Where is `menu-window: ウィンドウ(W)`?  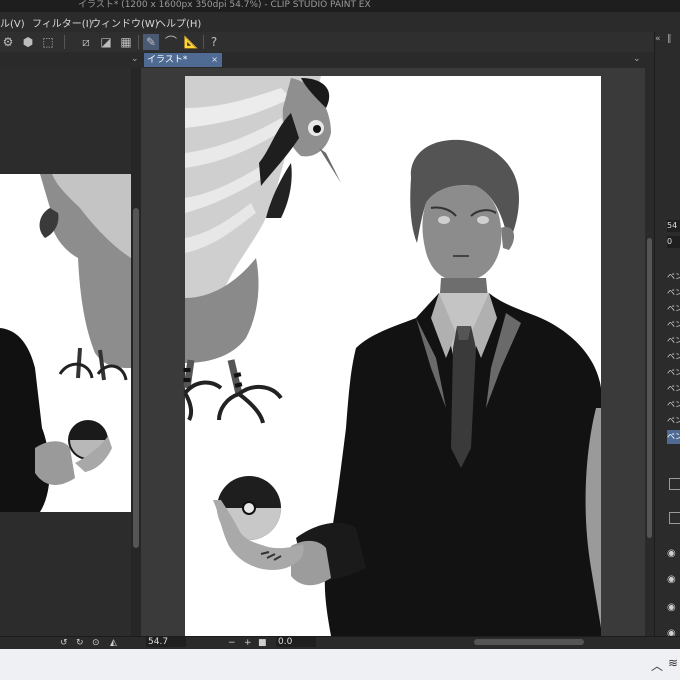 menu-window: ウィンドウ(W) is located at coordinates (125, 22).